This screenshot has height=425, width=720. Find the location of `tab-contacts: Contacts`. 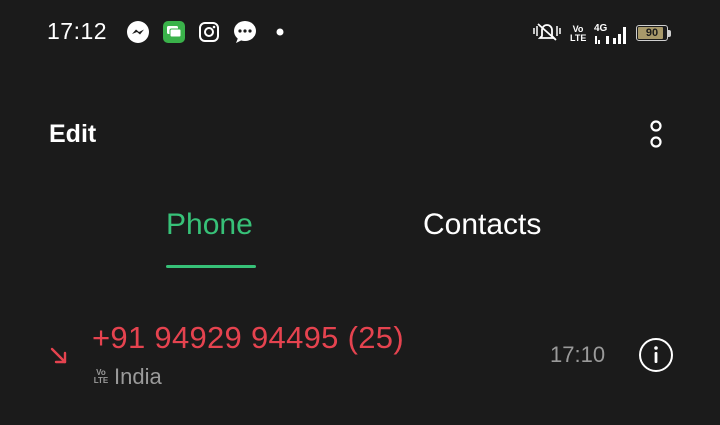

tab-contacts: Contacts is located at coordinates (482, 225).